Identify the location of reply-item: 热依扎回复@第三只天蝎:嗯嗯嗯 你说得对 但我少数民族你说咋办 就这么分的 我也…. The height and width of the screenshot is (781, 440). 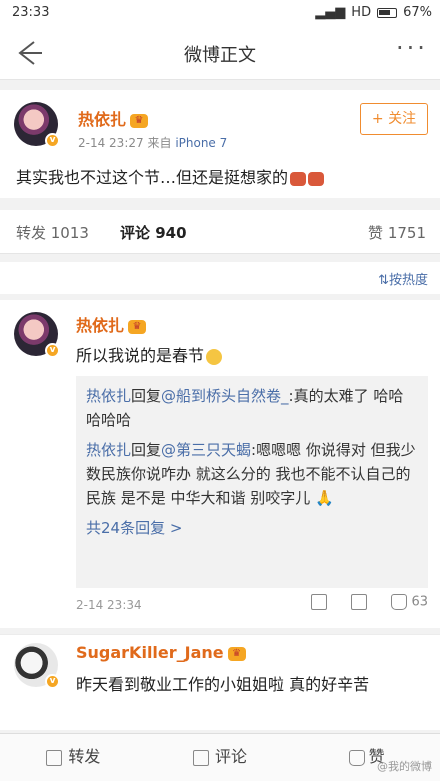
(252, 474).